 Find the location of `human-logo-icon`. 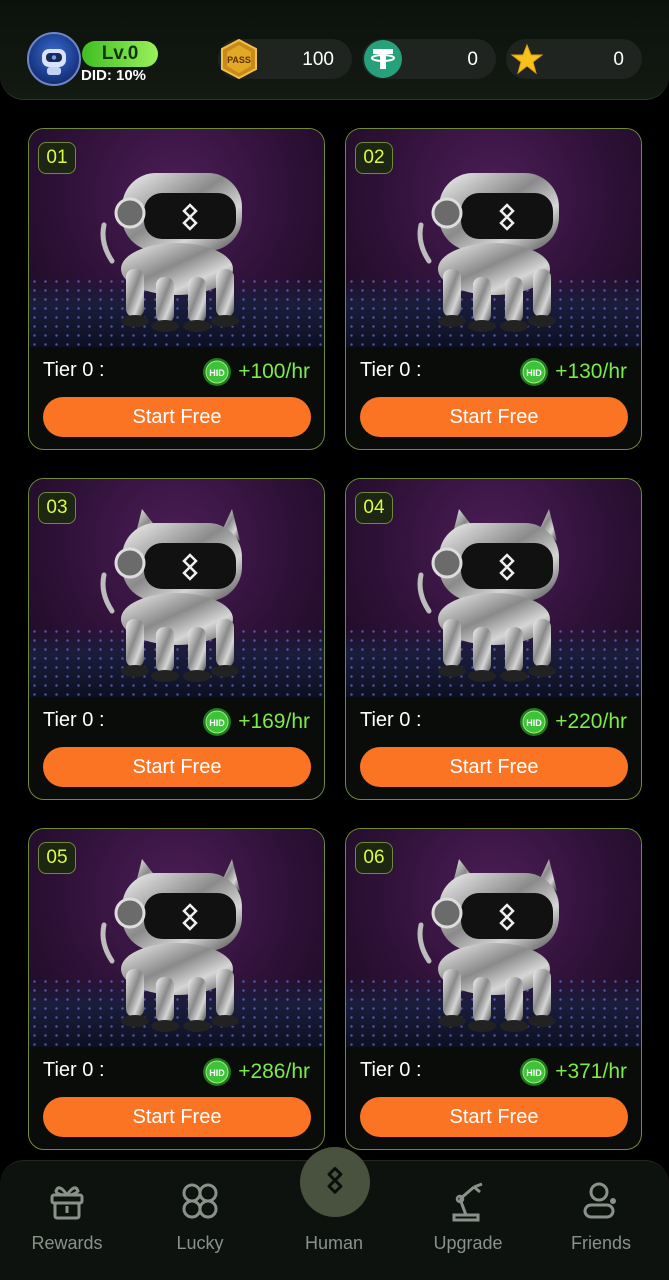

human-logo-icon is located at coordinates (335, 1180).